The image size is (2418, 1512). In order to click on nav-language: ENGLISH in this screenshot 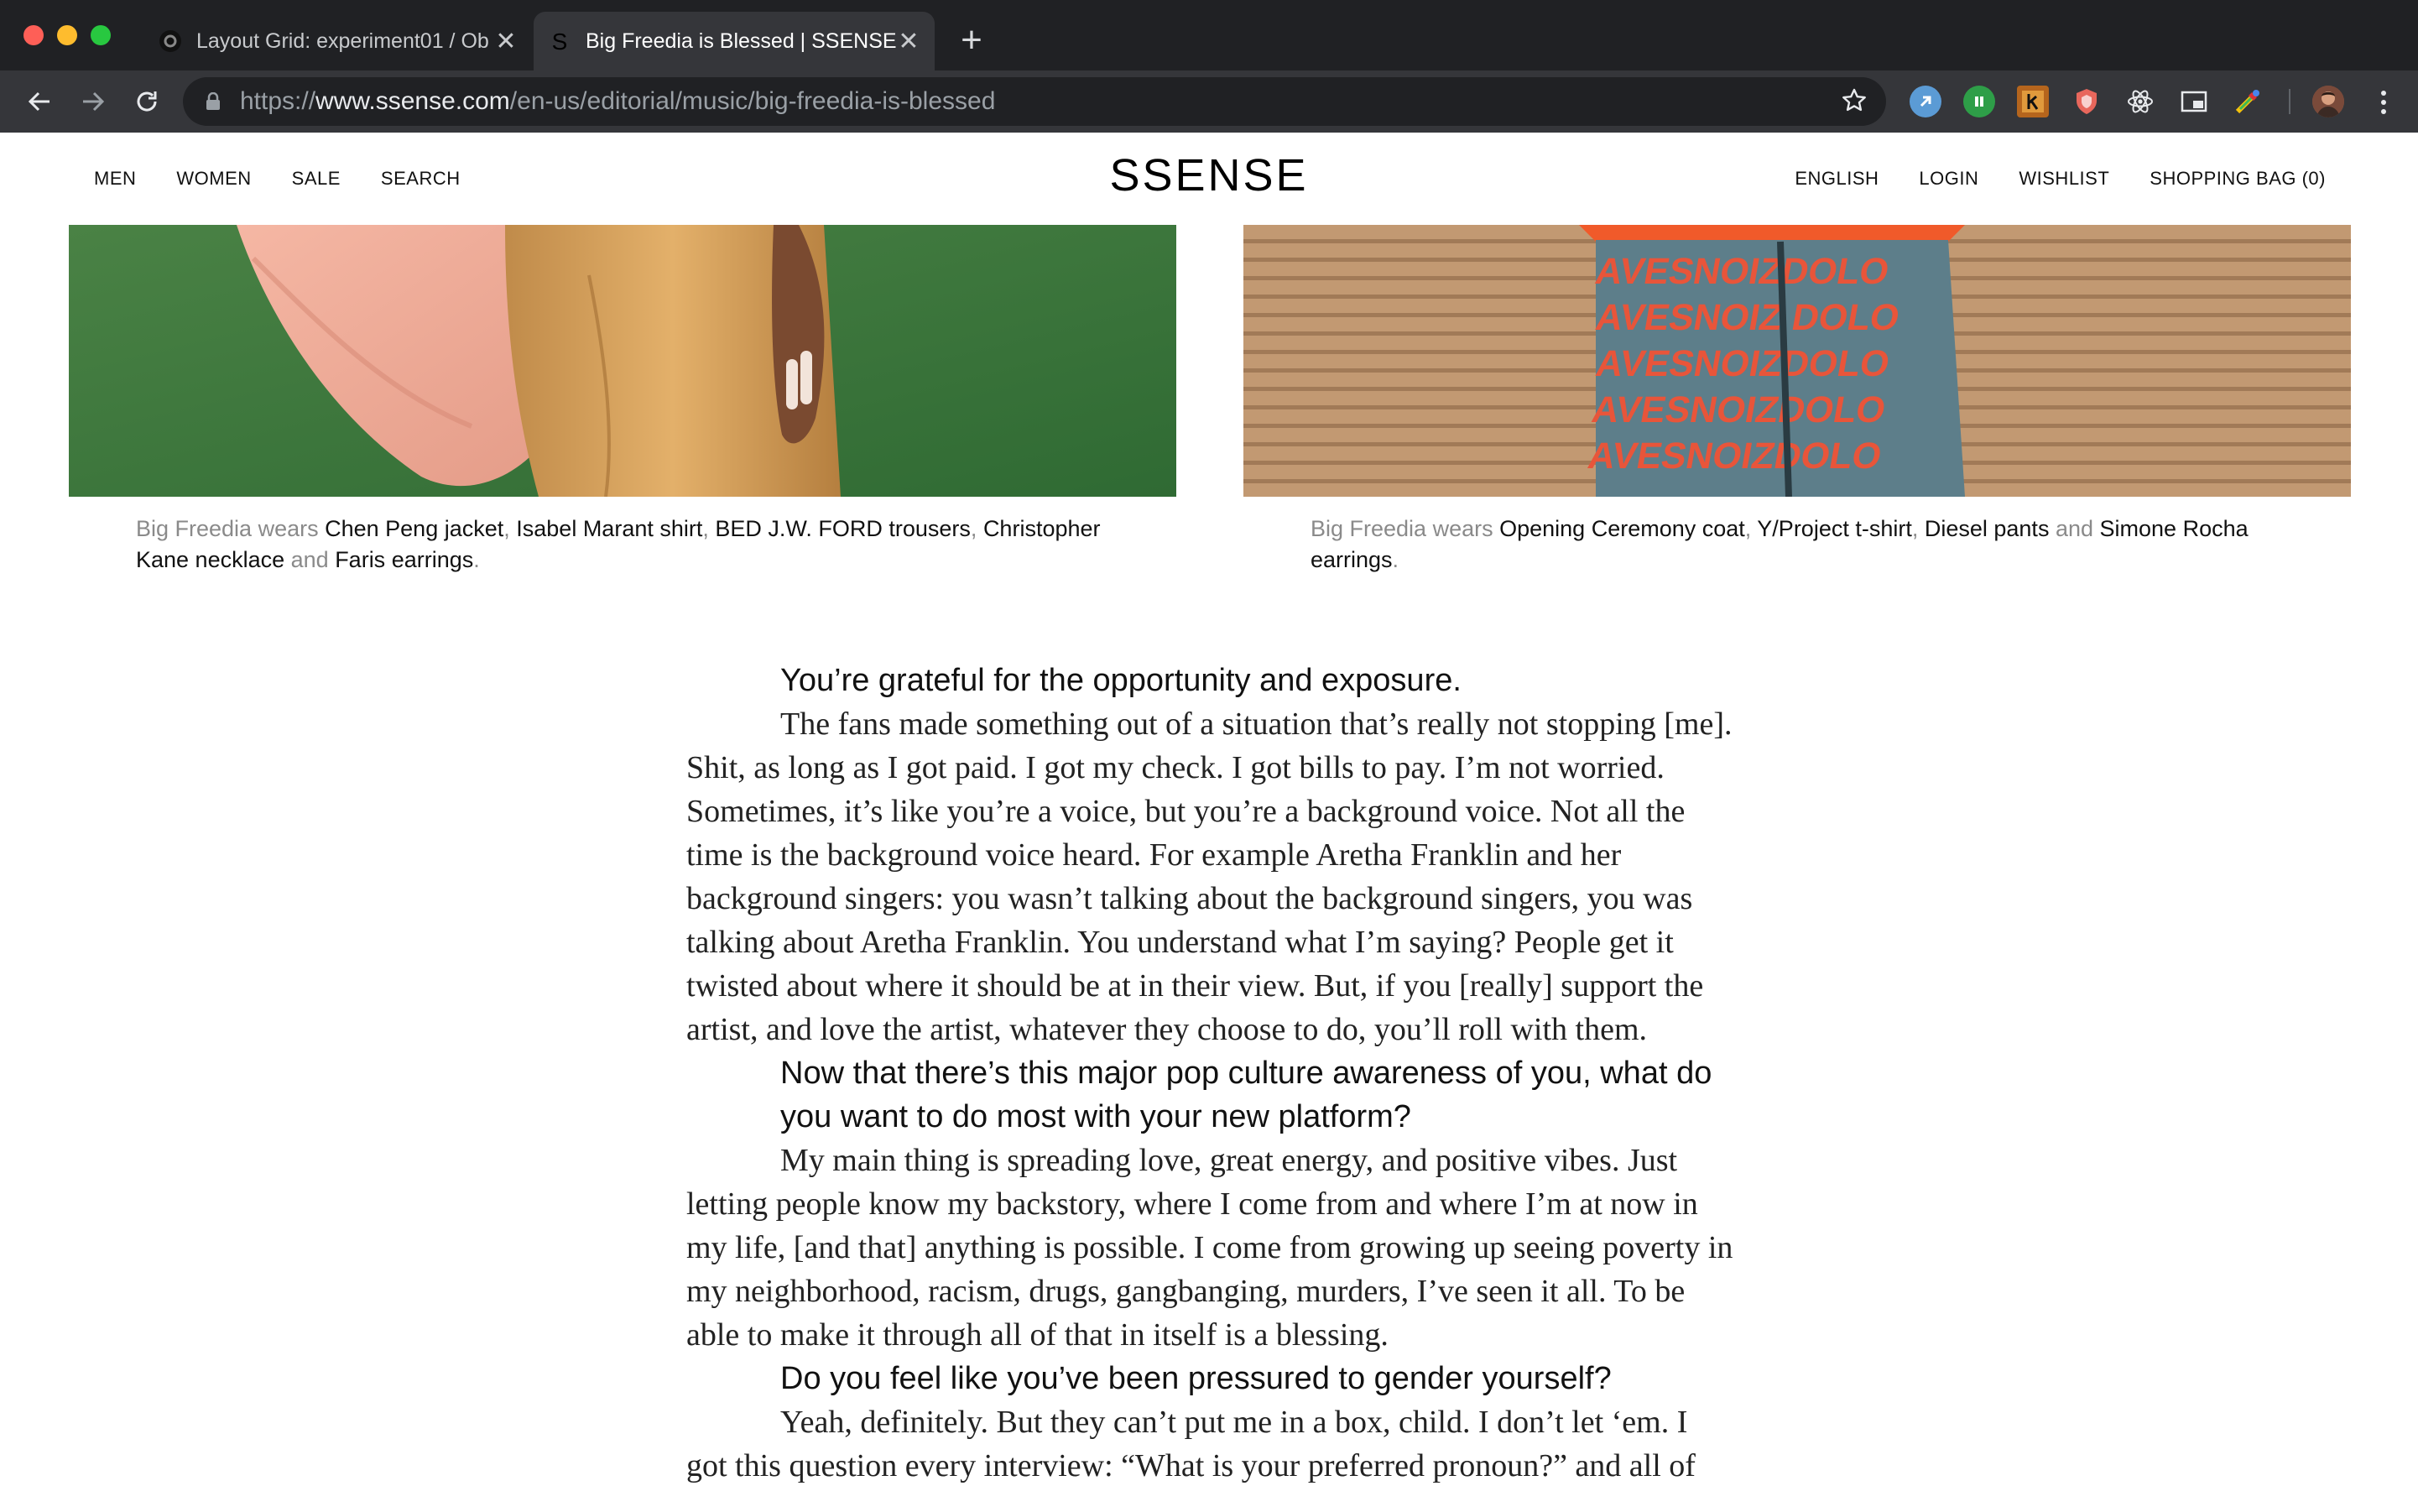, I will do `click(1837, 179)`.